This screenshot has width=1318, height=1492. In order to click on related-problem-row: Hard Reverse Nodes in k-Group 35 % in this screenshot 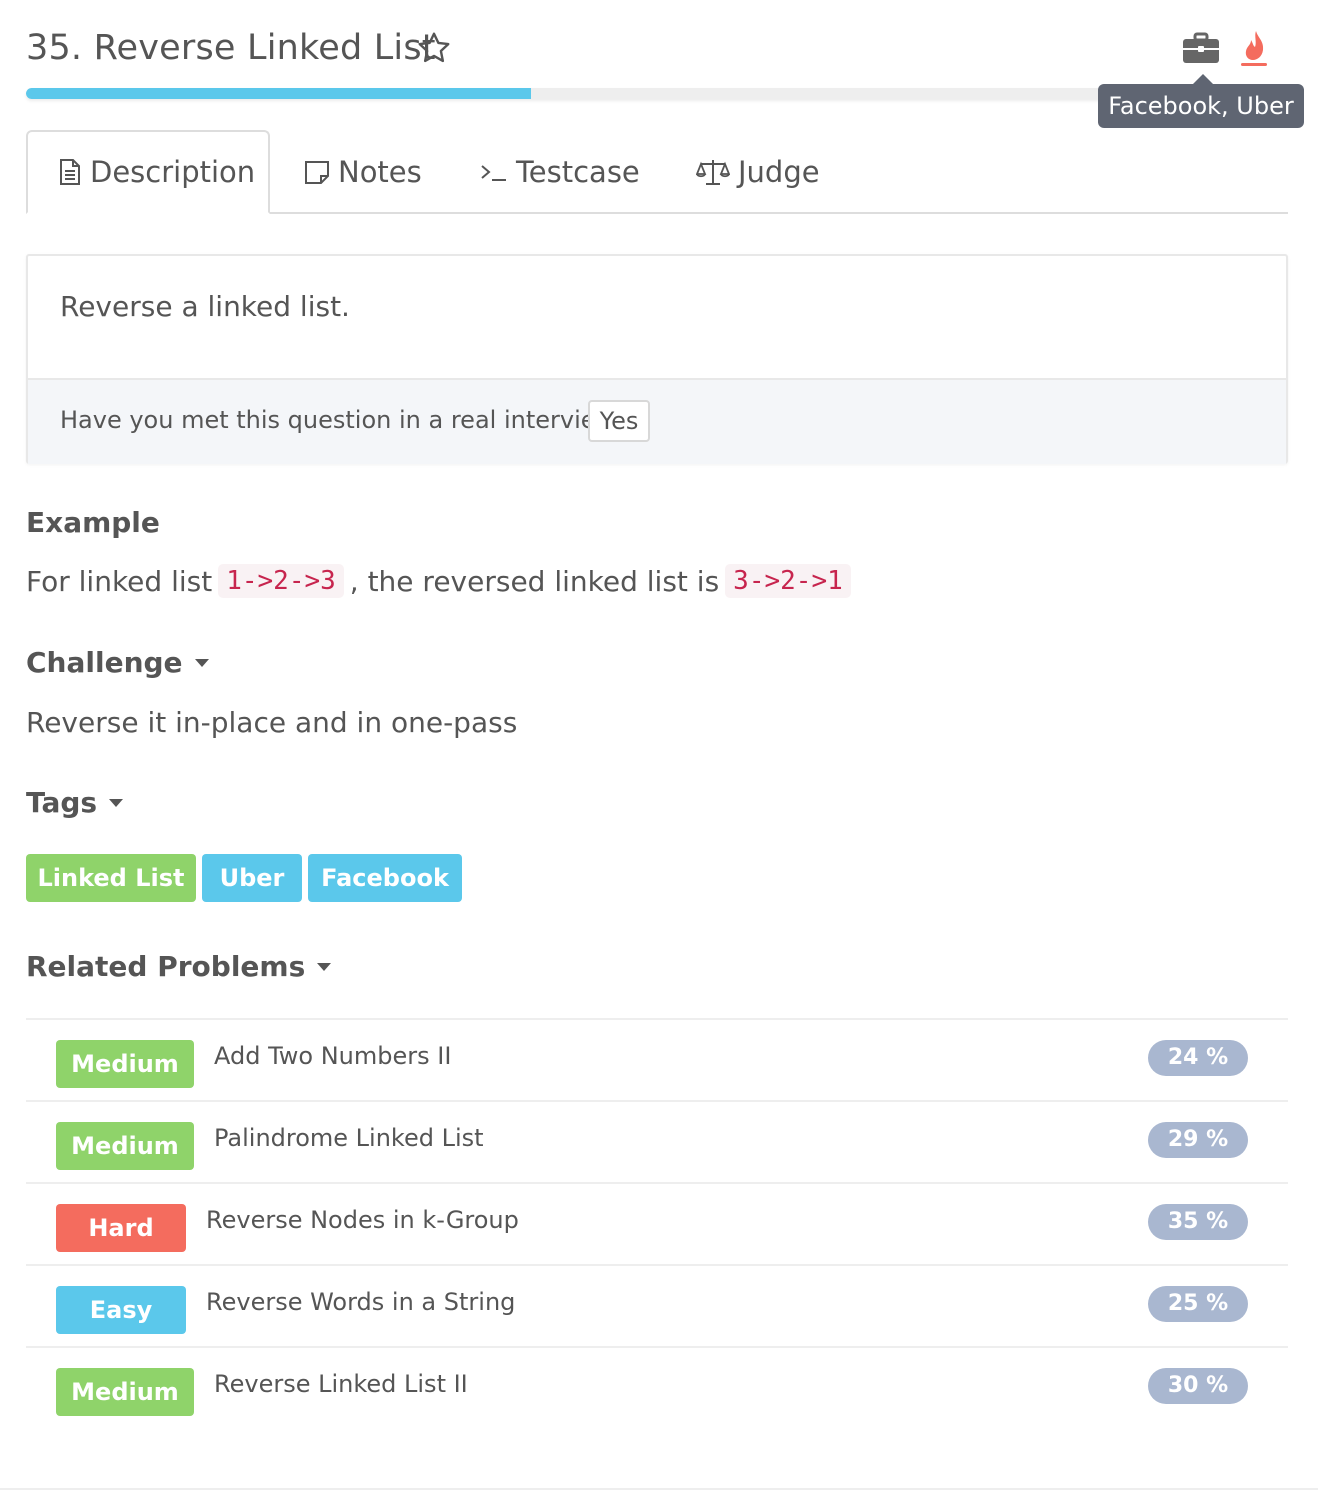, I will do `click(657, 1223)`.